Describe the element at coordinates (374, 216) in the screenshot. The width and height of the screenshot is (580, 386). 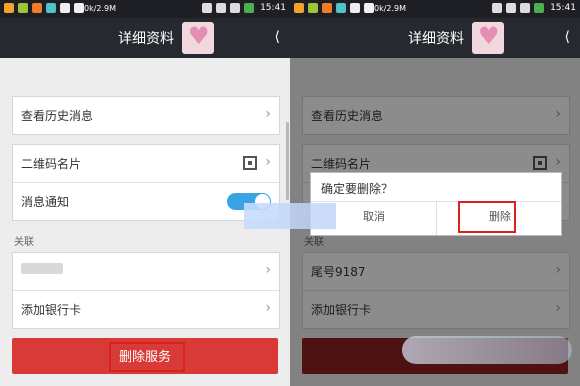
I see `cancel-button: 取消` at that location.